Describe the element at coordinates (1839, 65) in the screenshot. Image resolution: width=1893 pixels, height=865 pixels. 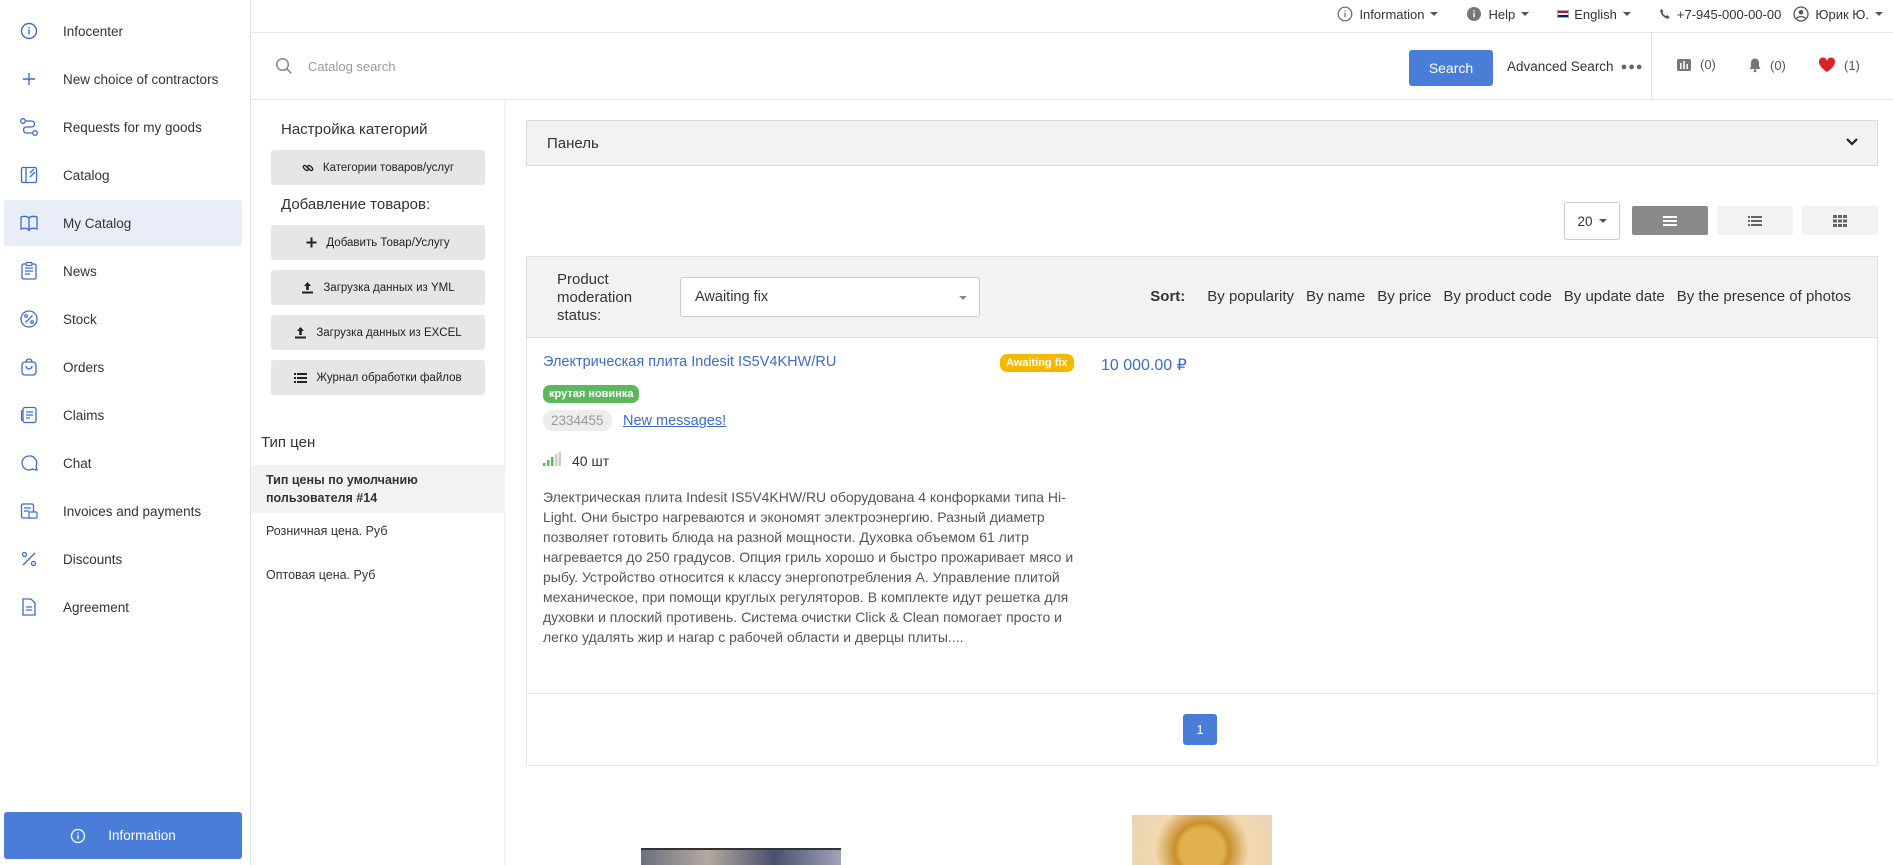
I see `favorites-counter: (1)` at that location.